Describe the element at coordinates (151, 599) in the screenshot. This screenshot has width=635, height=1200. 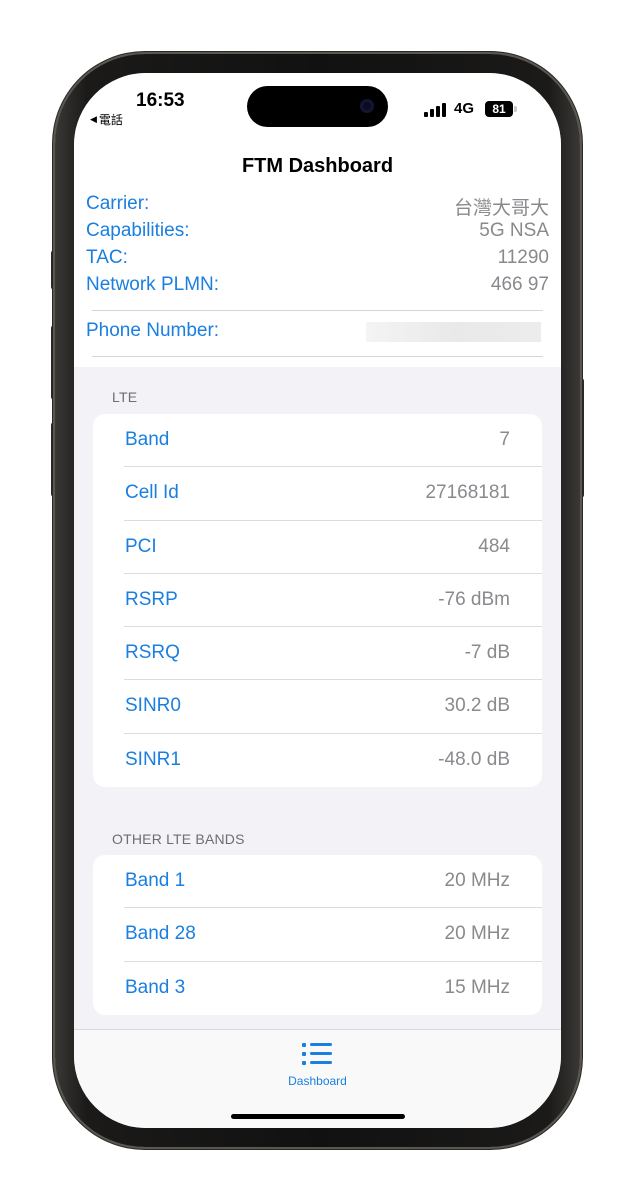
I see `row-label: RSRP` at that location.